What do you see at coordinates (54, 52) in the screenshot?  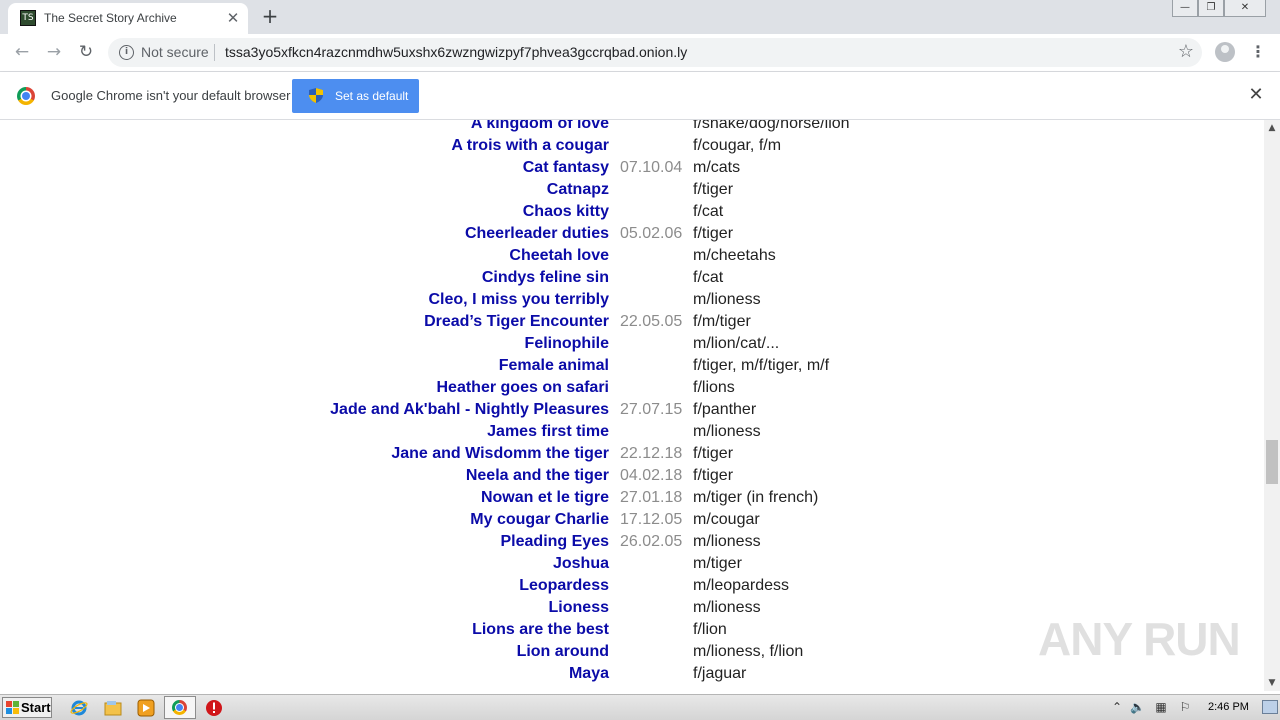 I see `forward-button: →` at bounding box center [54, 52].